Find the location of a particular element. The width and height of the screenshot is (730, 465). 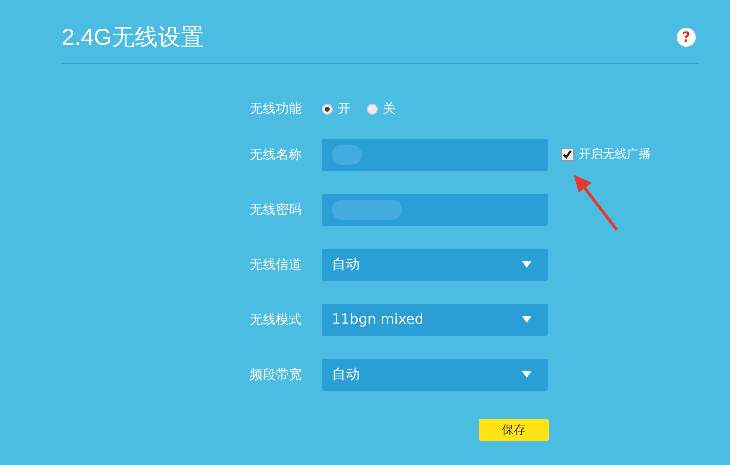

annotation-arrow is located at coordinates (596, 203).